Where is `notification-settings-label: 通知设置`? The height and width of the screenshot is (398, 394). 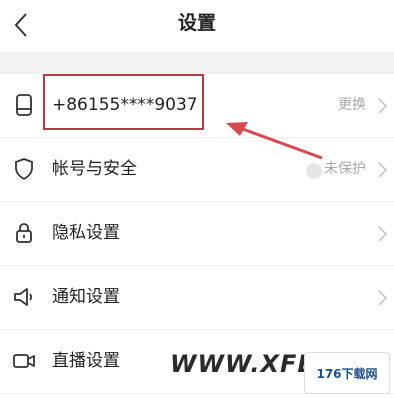 notification-settings-label: 通知设置 is located at coordinates (86, 297).